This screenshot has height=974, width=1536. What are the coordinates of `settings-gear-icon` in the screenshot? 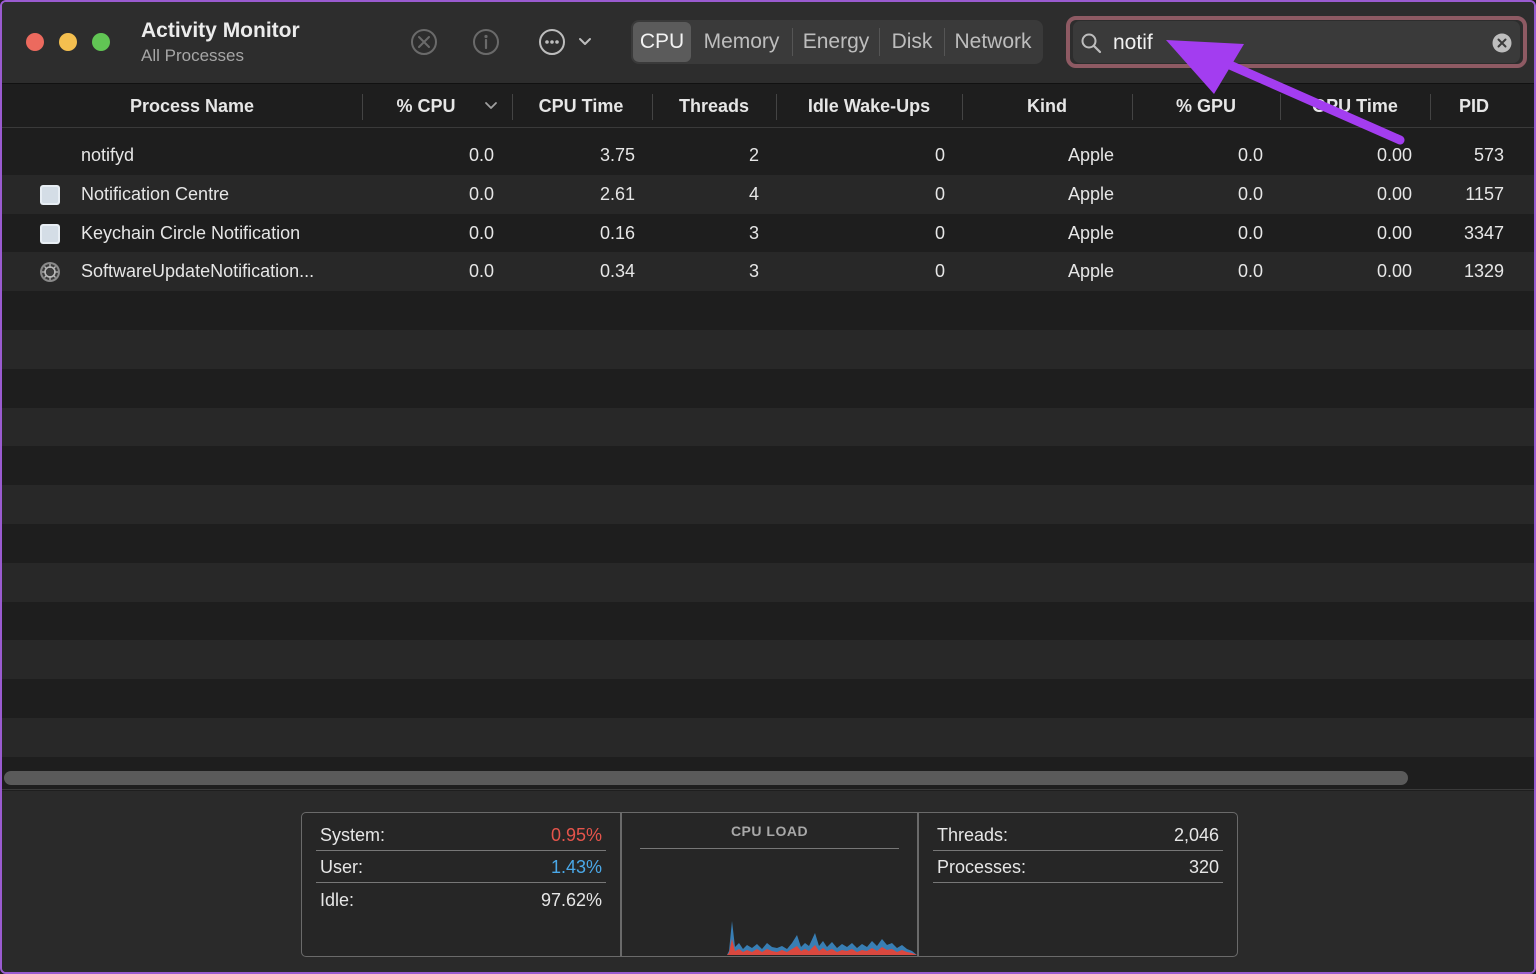 It's located at (50, 272).